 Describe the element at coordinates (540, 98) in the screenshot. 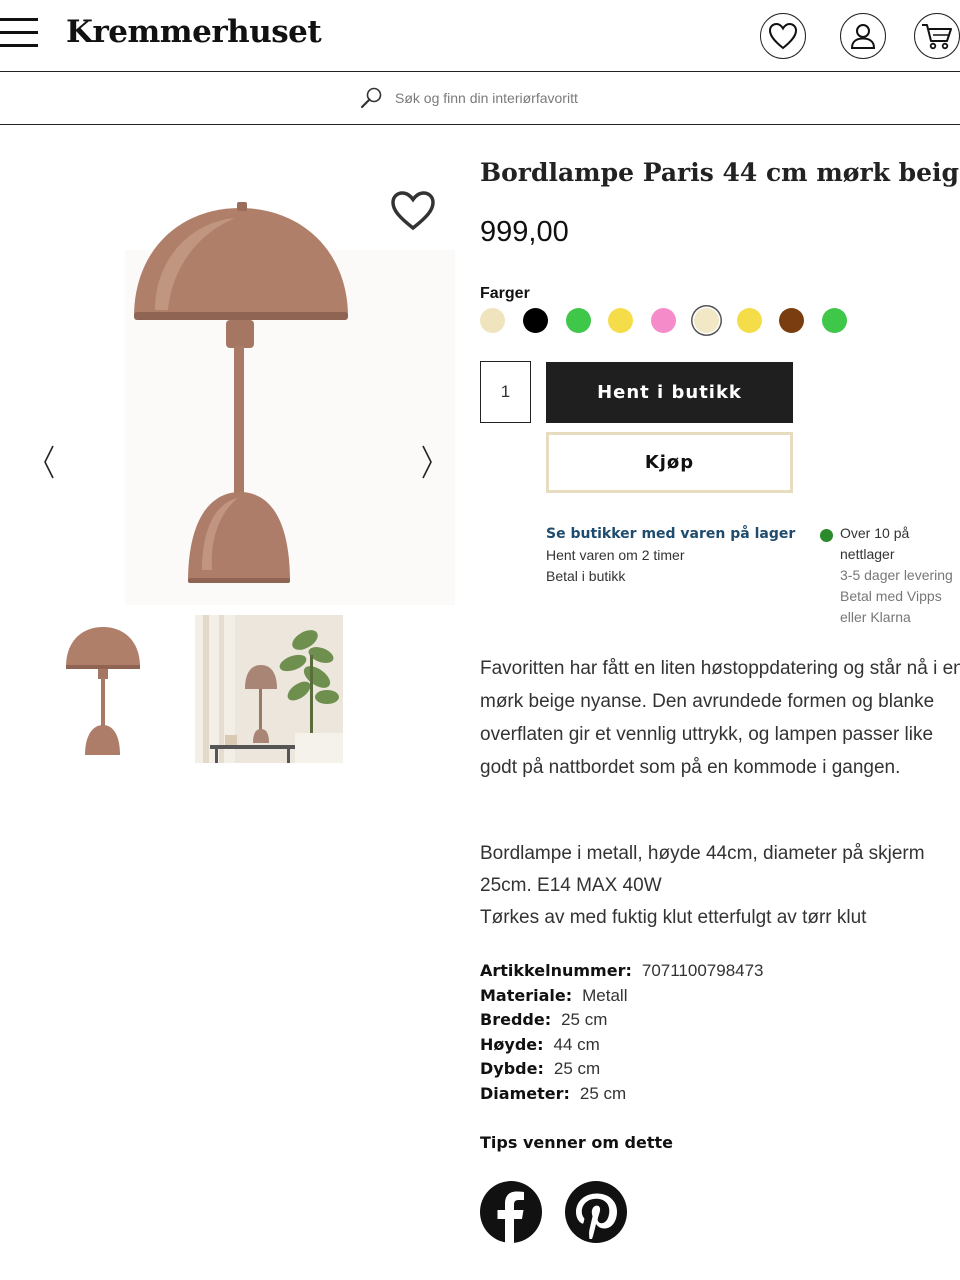

I see `search-input` at that location.